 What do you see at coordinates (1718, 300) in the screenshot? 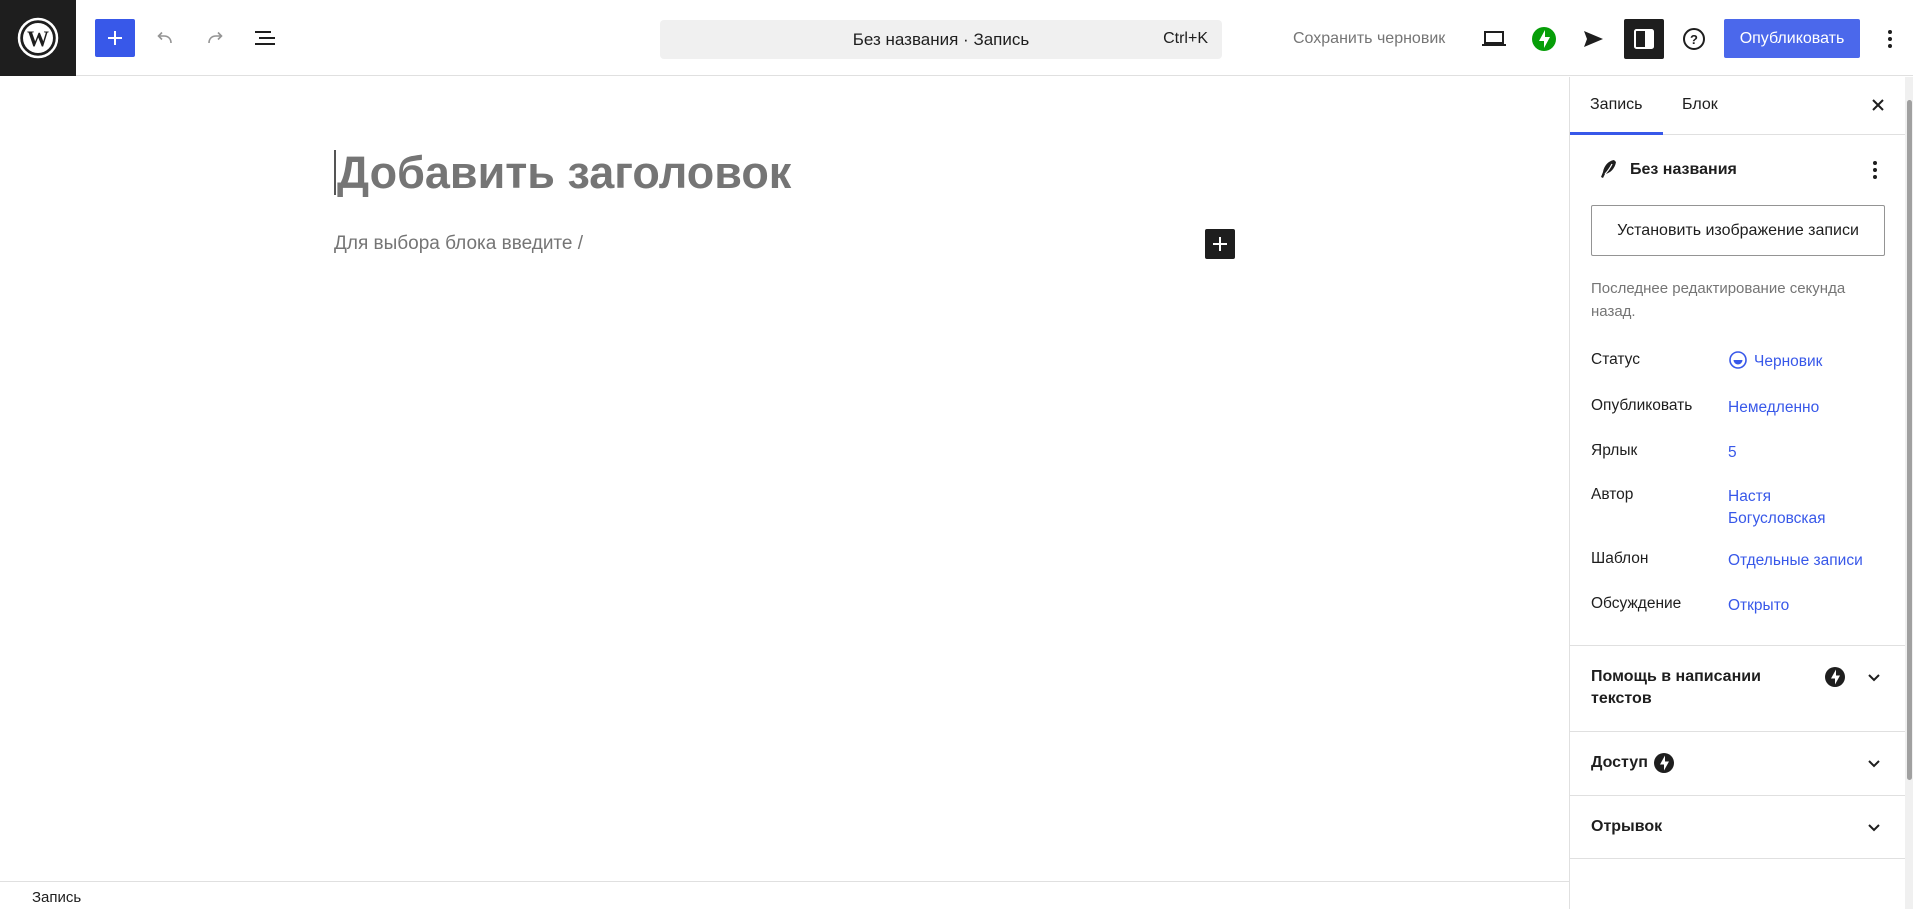
I see `last-edited-text: Последнее редактирование секунда назад.` at bounding box center [1718, 300].